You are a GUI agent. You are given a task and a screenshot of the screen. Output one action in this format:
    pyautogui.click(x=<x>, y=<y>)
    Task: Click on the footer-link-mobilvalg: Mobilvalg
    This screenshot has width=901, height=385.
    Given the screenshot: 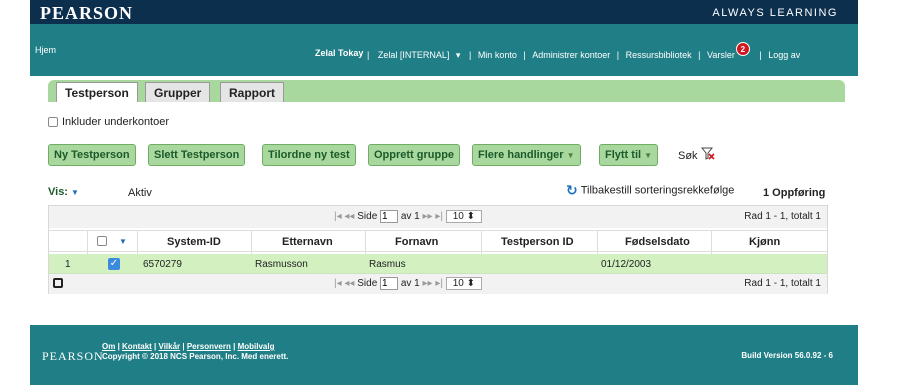 What is the action you would take?
    pyautogui.click(x=256, y=346)
    